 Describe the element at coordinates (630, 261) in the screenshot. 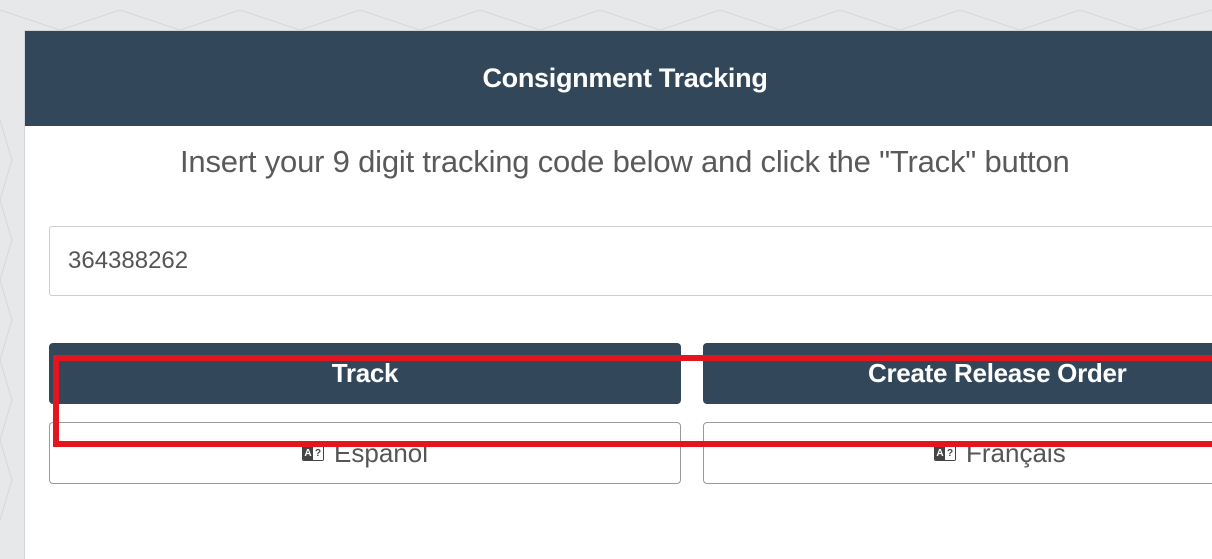

I see `tracking-code-input` at that location.